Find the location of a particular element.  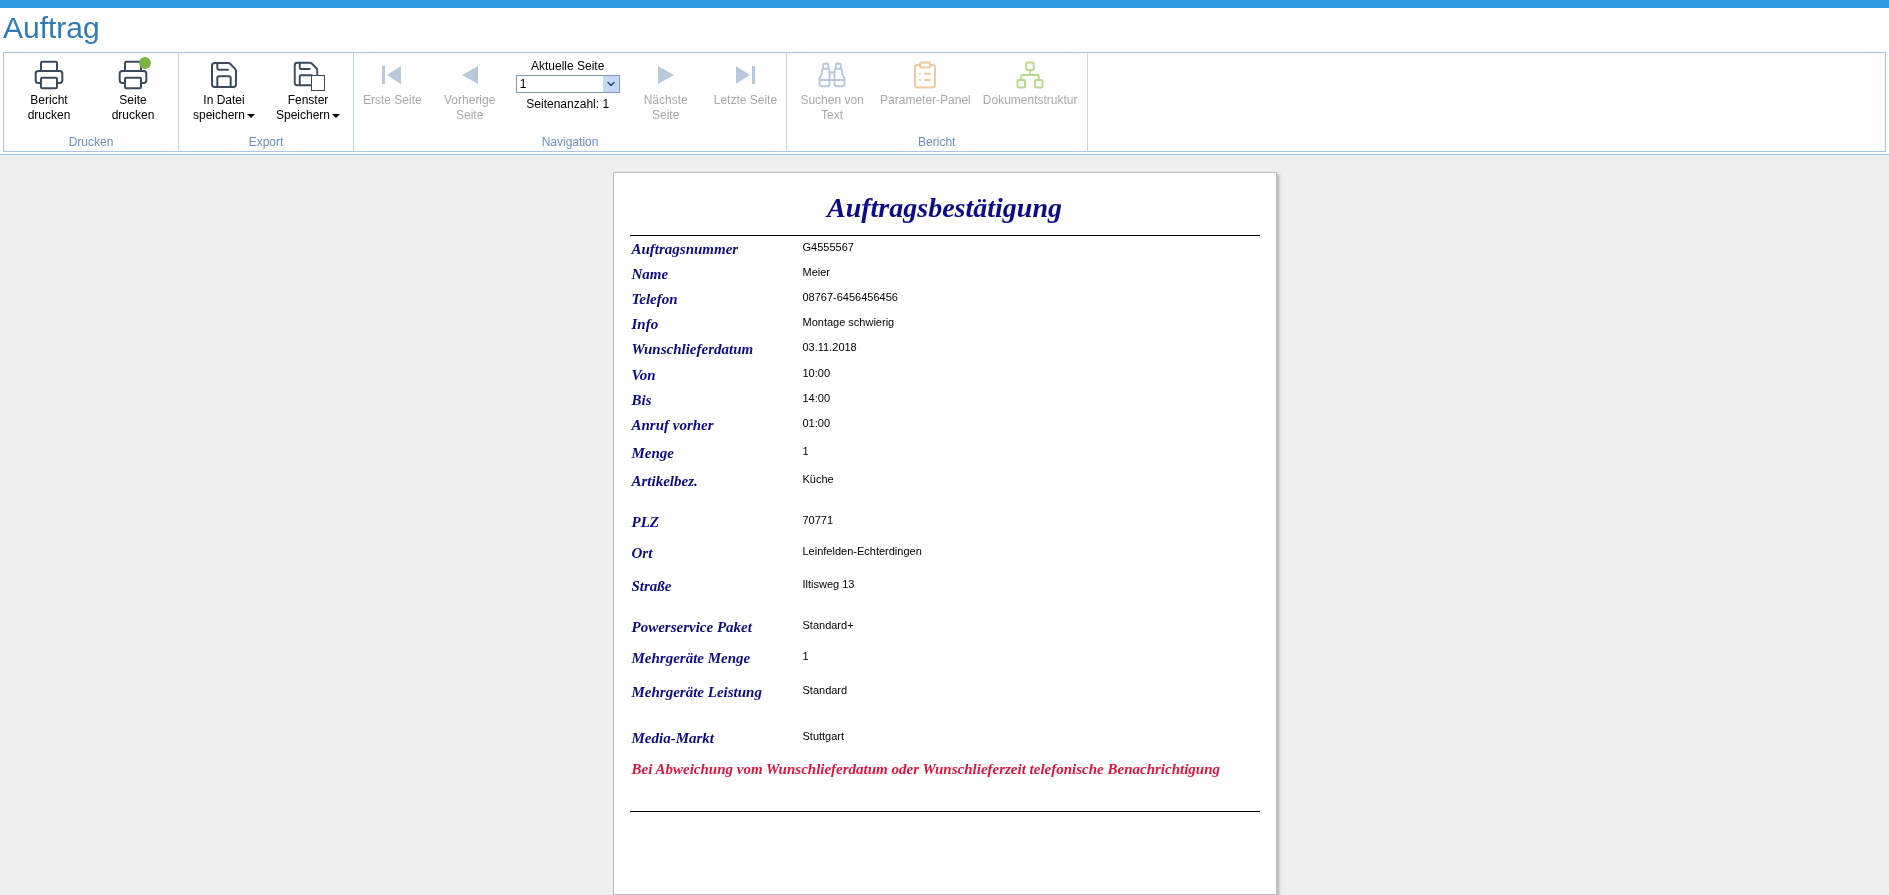

toolbar-button: Bericht drucken is located at coordinates (49, 94).